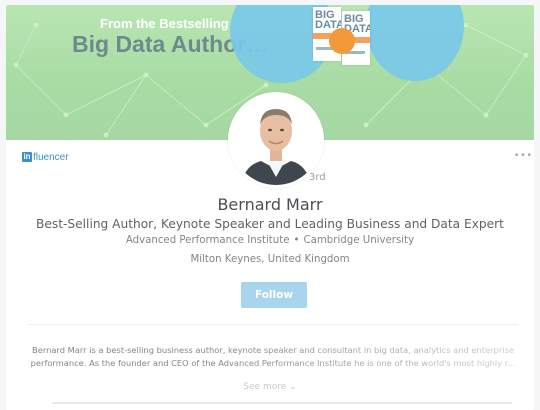 The image size is (540, 410). Describe the element at coordinates (317, 177) in the screenshot. I see `connection-degree: 3rd` at that location.